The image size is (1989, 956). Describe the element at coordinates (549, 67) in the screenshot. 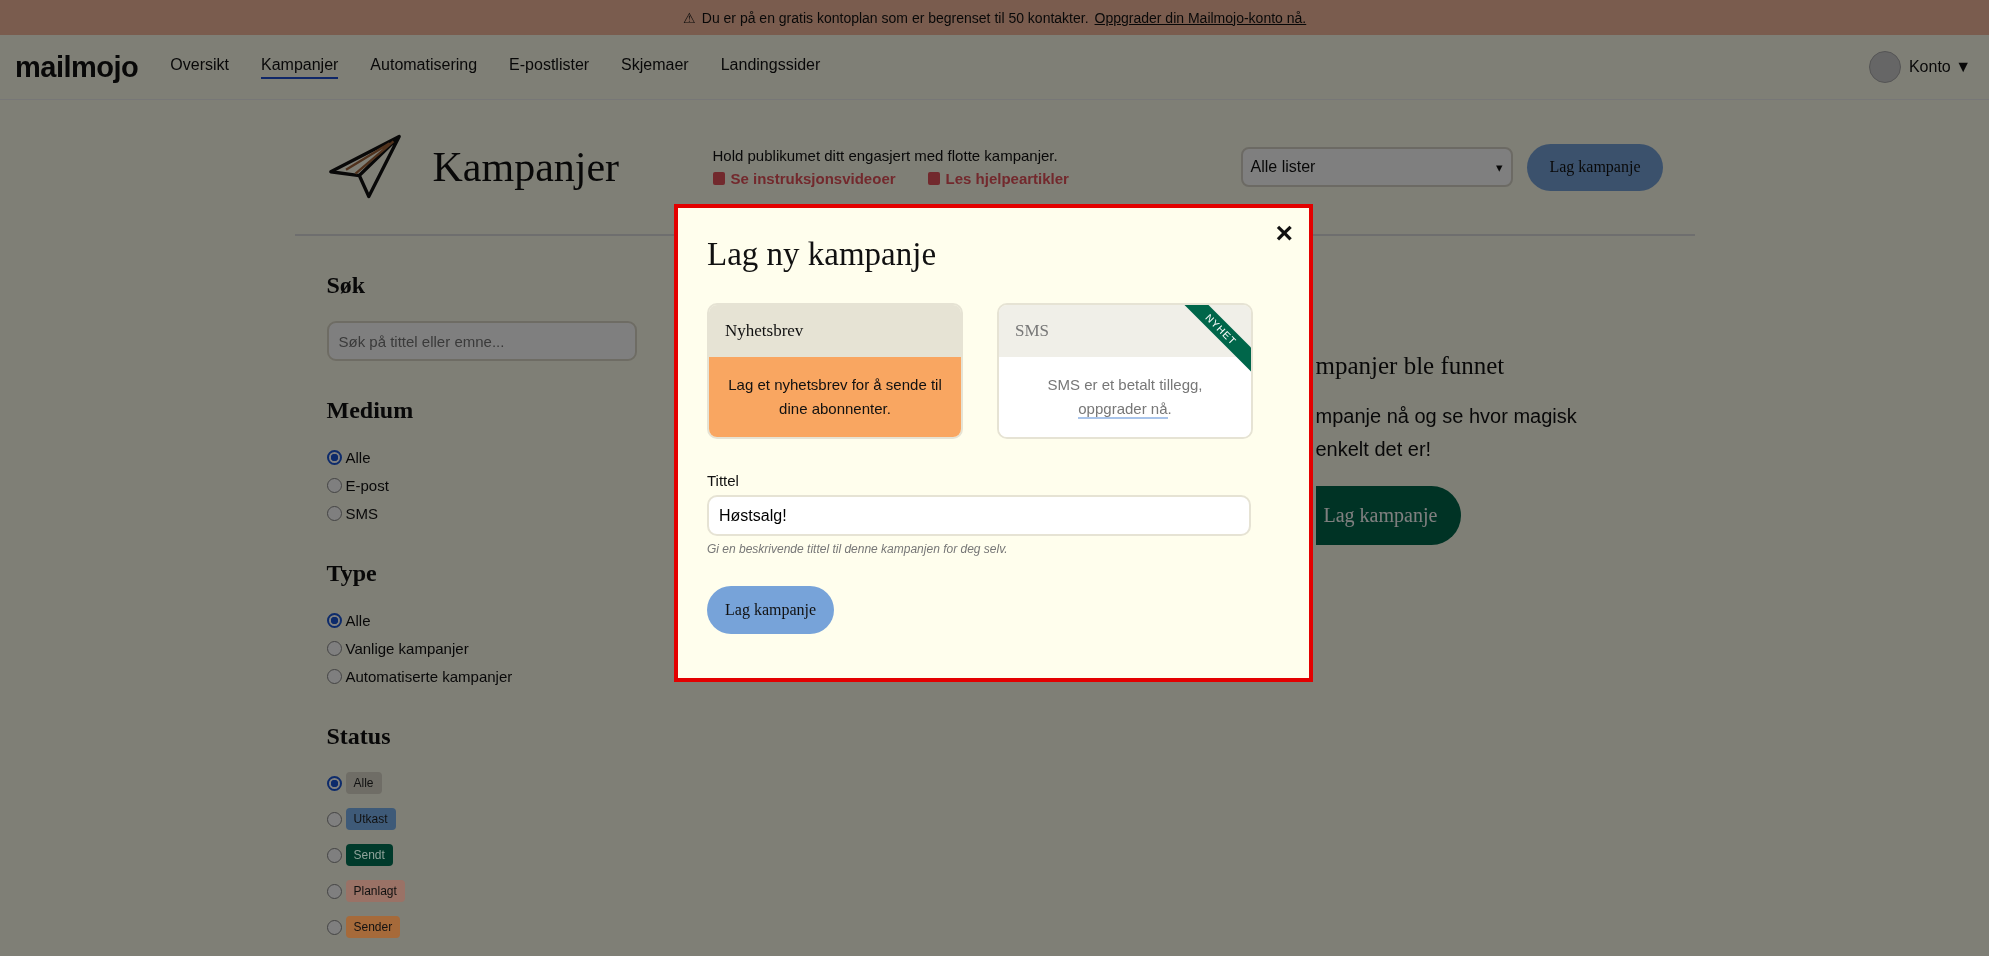

I see `nav-link: E-postlister` at that location.